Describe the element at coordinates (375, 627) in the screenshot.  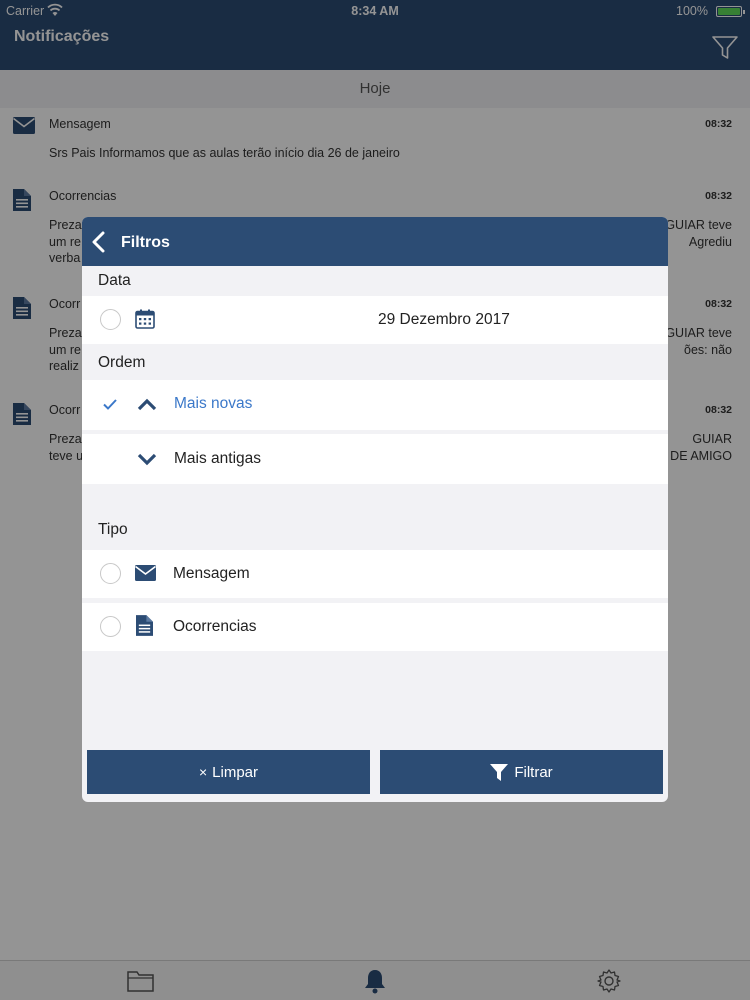
I see `type-option-ocorrencias: Ocorrencias` at that location.